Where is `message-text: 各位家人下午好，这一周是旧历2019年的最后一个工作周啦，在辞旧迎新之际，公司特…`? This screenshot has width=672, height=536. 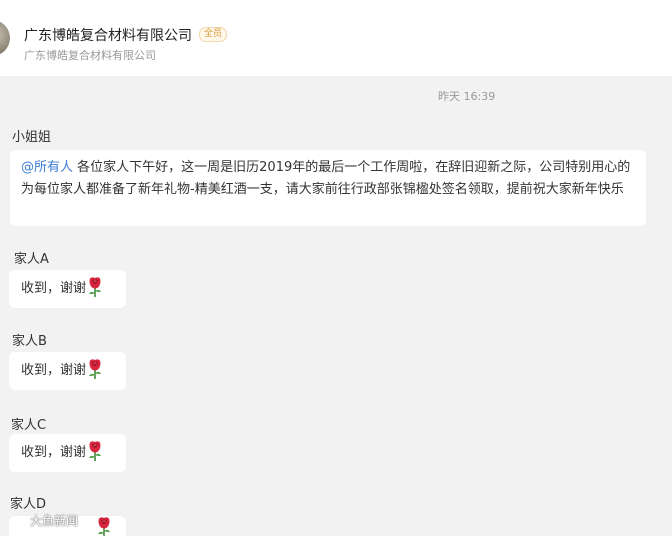 message-text: 各位家人下午好，这一周是旧历2019年的最后一个工作周啦，在辞旧迎新之际，公司特… is located at coordinates (326, 178).